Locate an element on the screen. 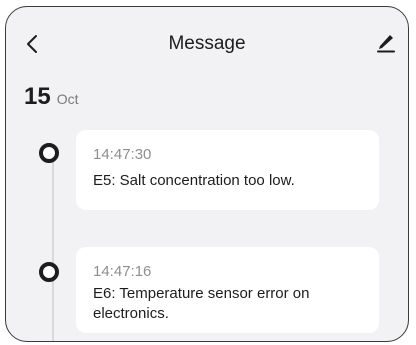 Image resolution: width=416 pixels, height=345 pixels. edit-button is located at coordinates (386, 42).